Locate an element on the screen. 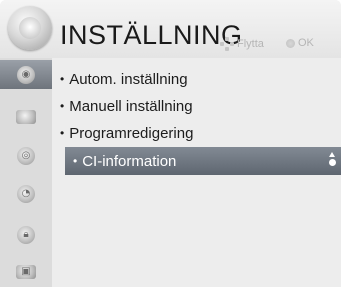  sidebar-item-audio: ◎ is located at coordinates (26, 155).